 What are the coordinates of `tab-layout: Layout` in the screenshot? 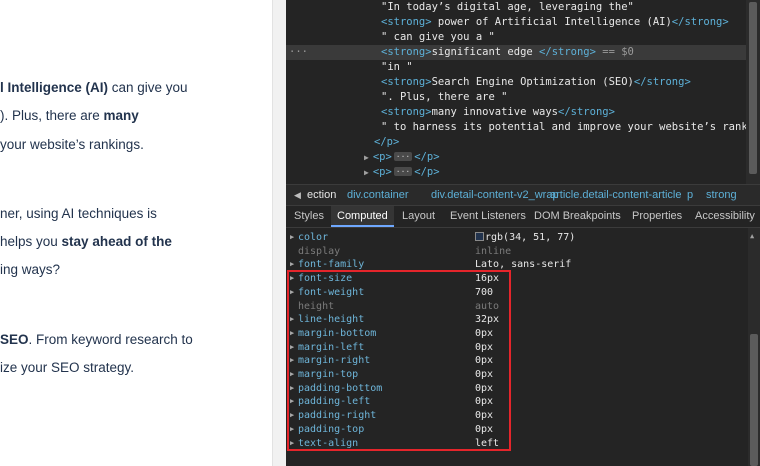 It's located at (418, 216).